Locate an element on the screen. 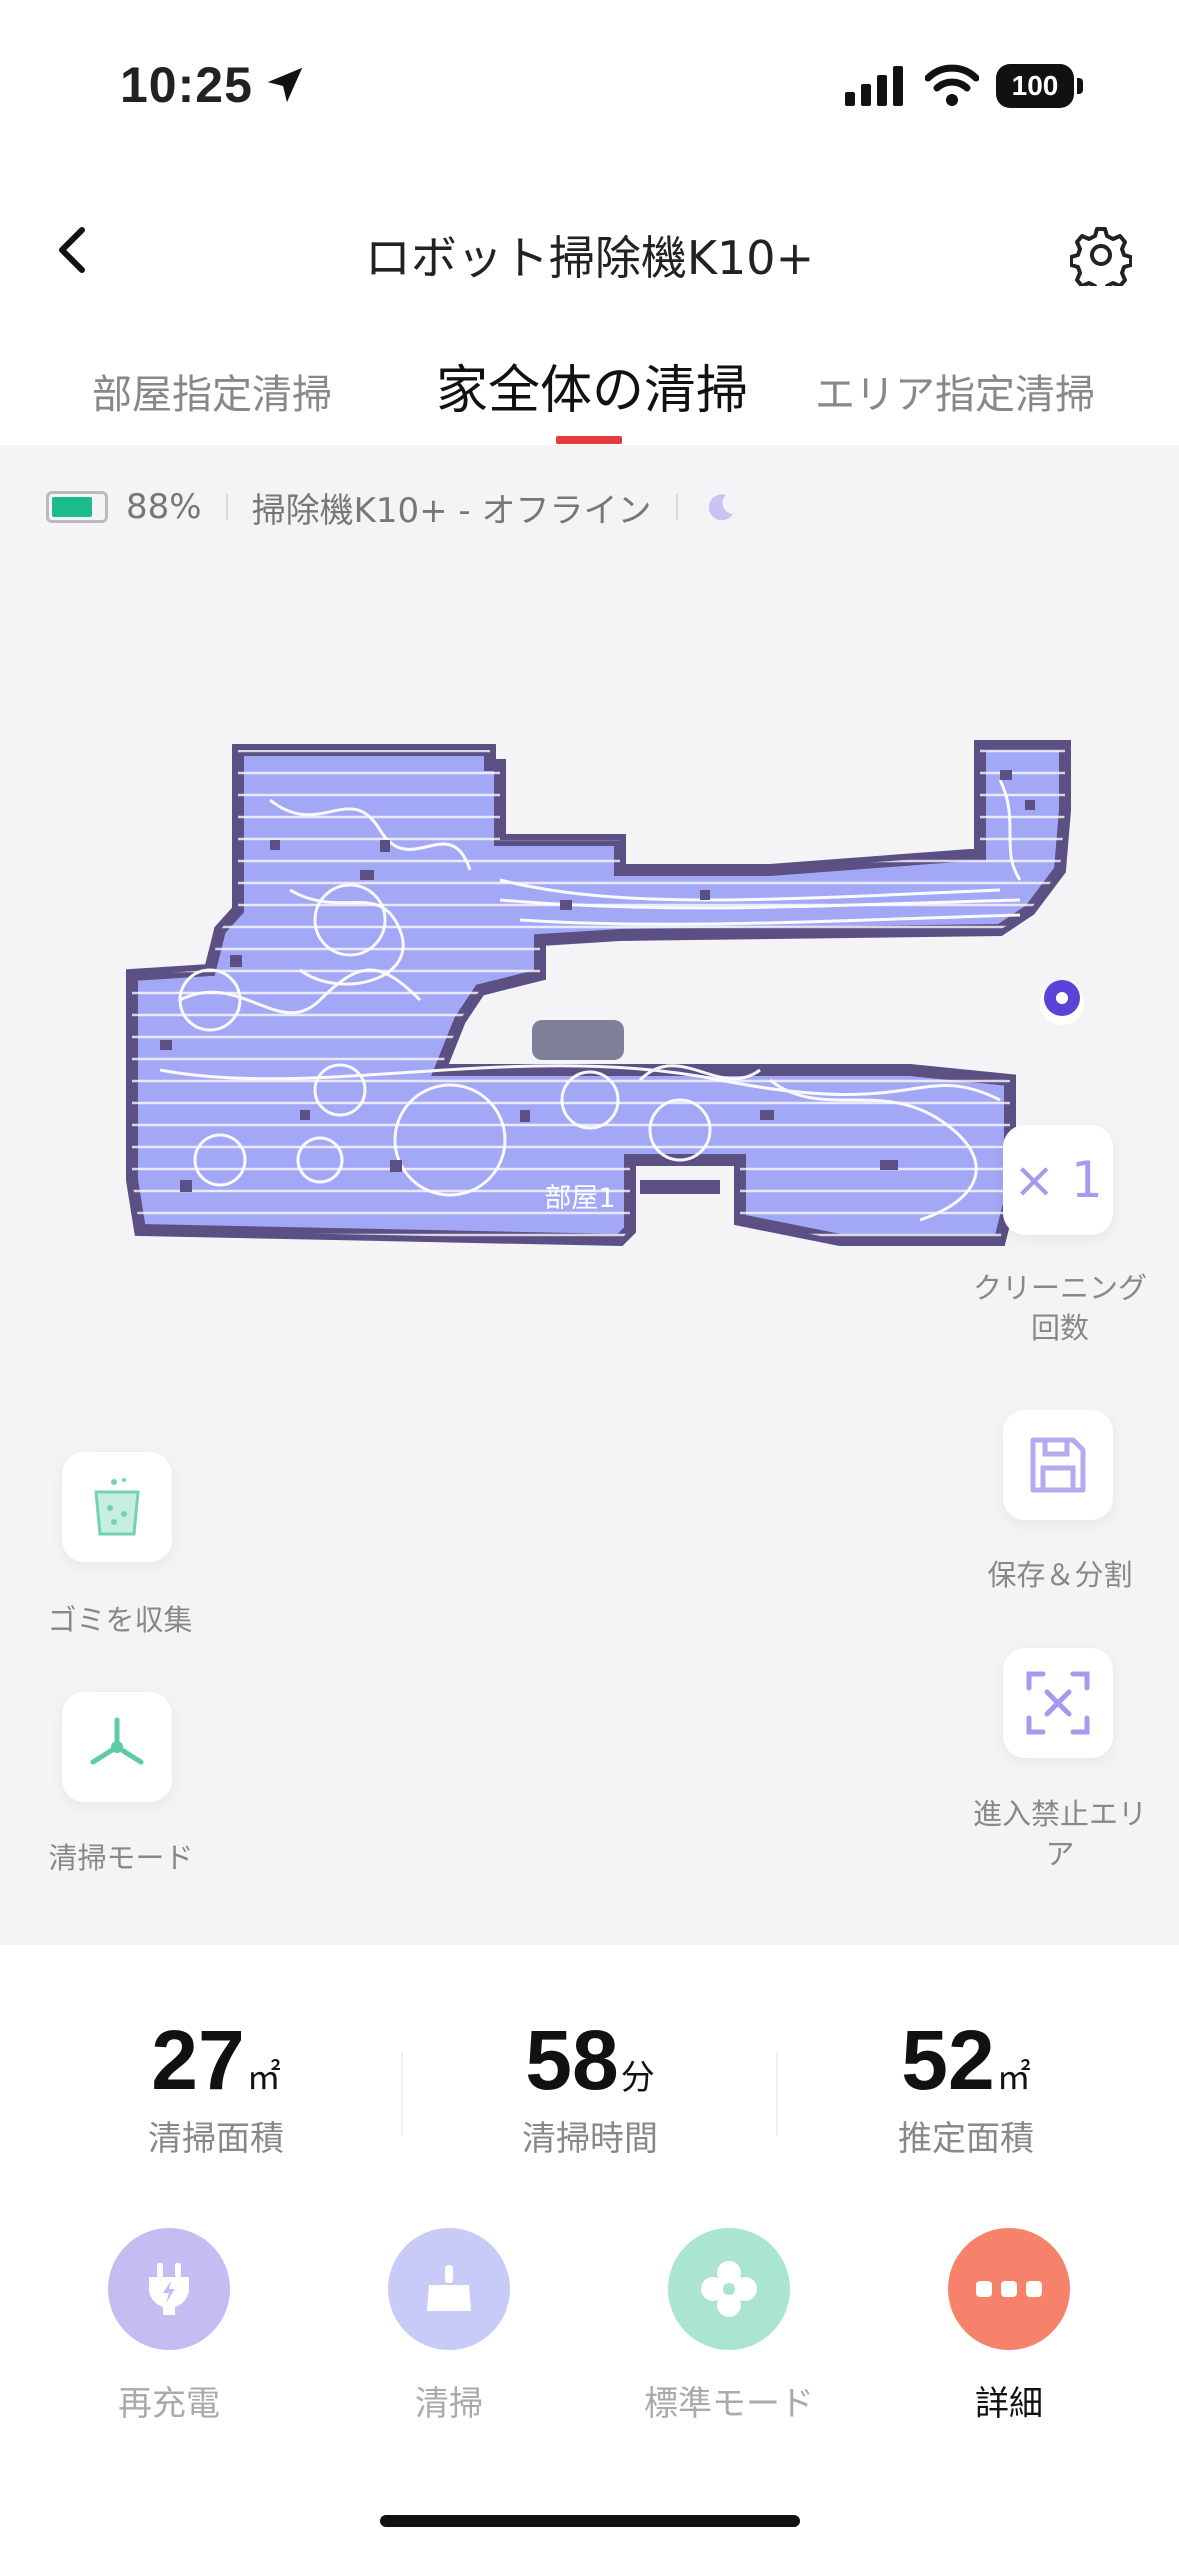  stat-label: 清掃時間 is located at coordinates (590, 2139).